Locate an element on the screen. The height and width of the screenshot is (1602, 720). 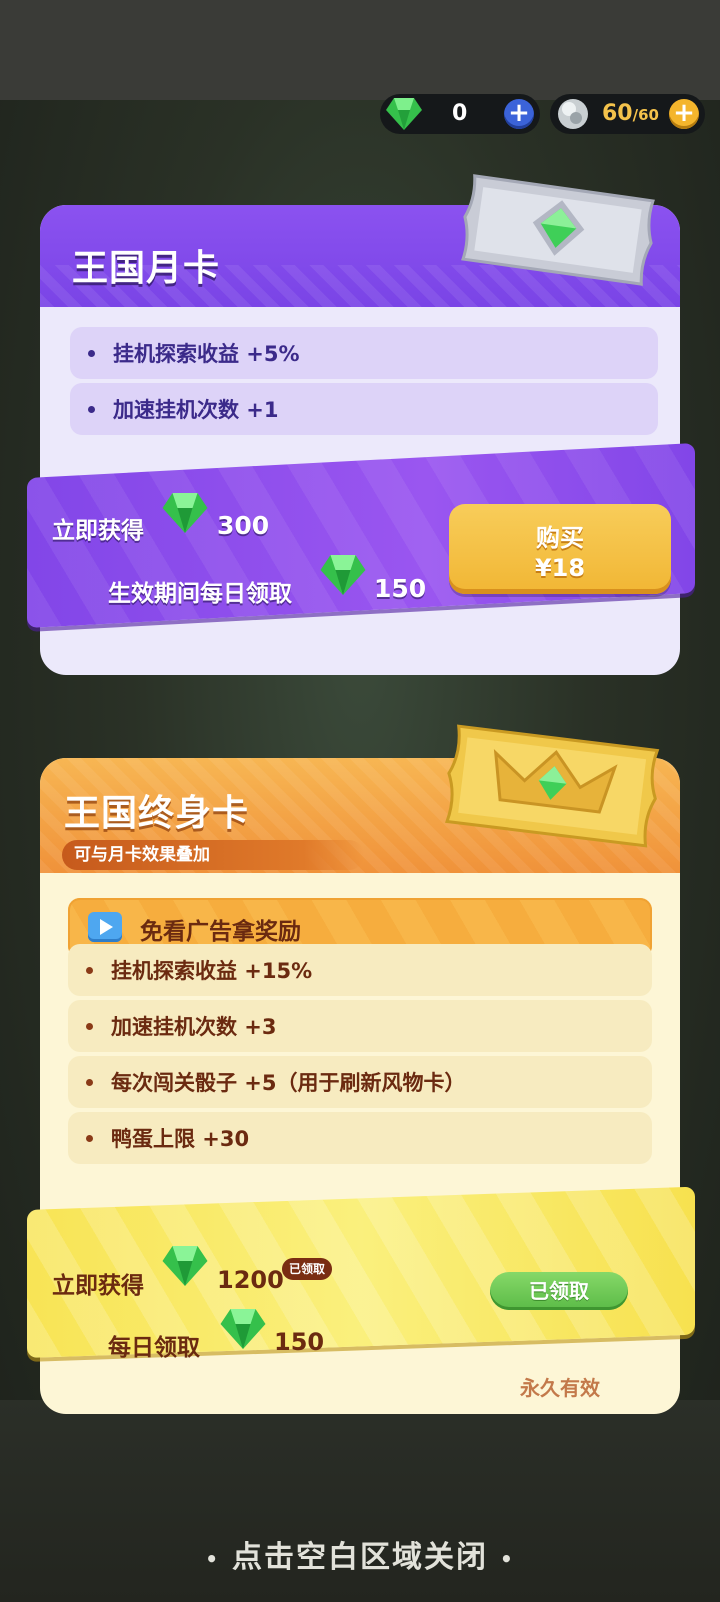
ad-free-text: 免看广告拿奖励 is located at coordinates (220, 932).